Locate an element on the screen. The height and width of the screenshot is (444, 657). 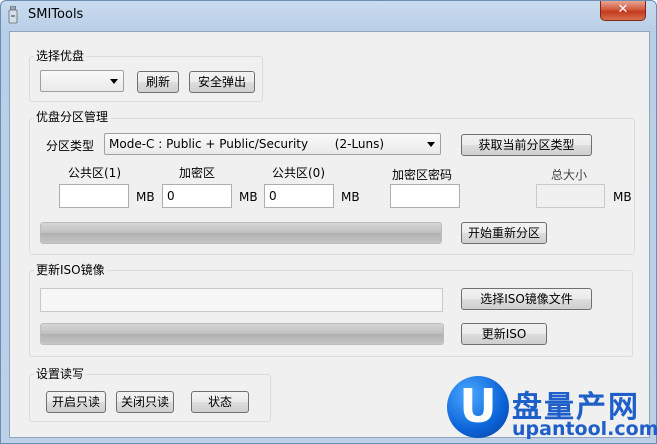
iso-progress-fill is located at coordinates (242, 334).